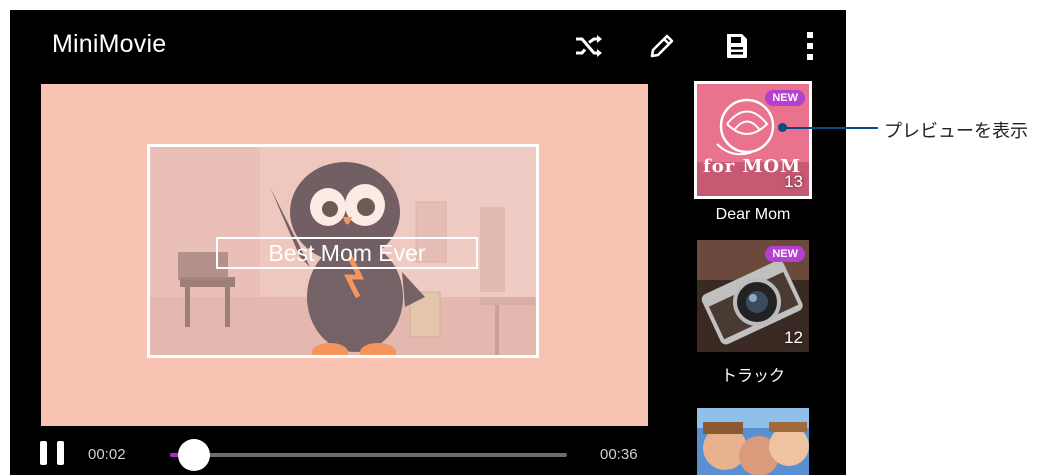  I want to click on app-bar: MiniMovie, so click(428, 46).